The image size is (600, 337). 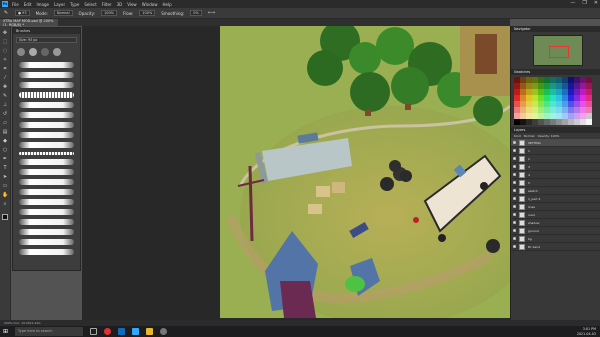 What do you see at coordinates (553, 101) in the screenshot?
I see `swatch-grid` at bounding box center [553, 101].